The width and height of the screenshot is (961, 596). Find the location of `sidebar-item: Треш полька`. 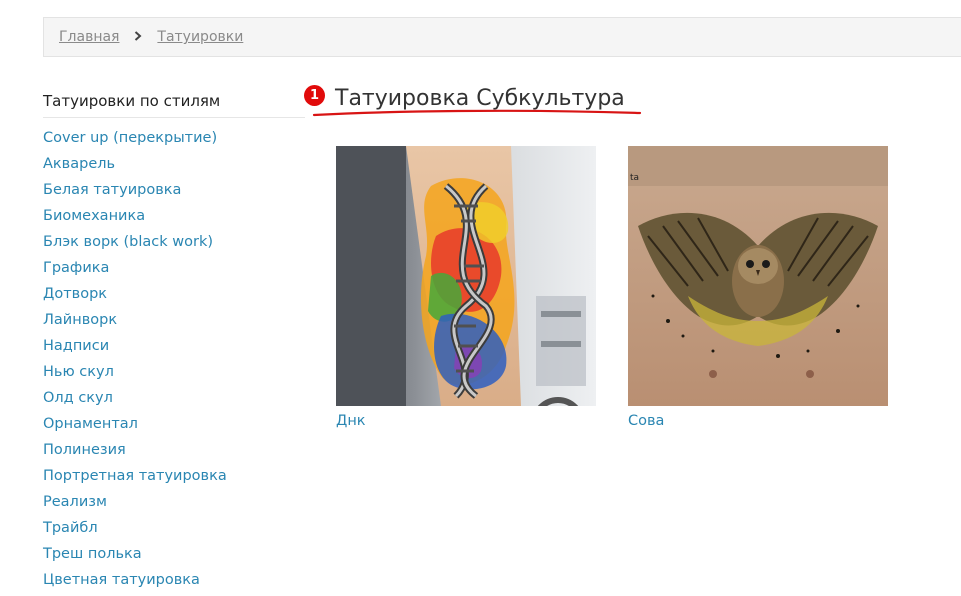

sidebar-item: Треш полька is located at coordinates (174, 557).